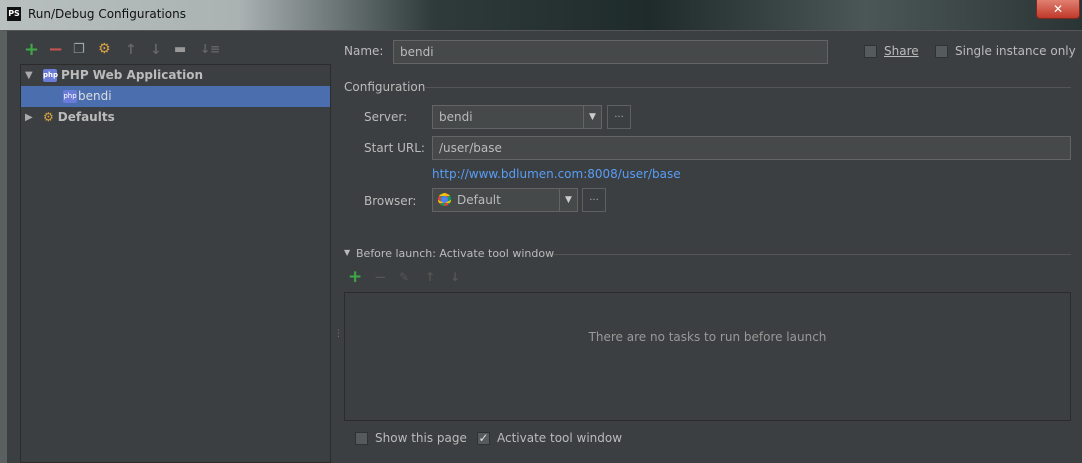  What do you see at coordinates (347, 252) in the screenshot?
I see `collapse-arrow-icon: ▼` at bounding box center [347, 252].